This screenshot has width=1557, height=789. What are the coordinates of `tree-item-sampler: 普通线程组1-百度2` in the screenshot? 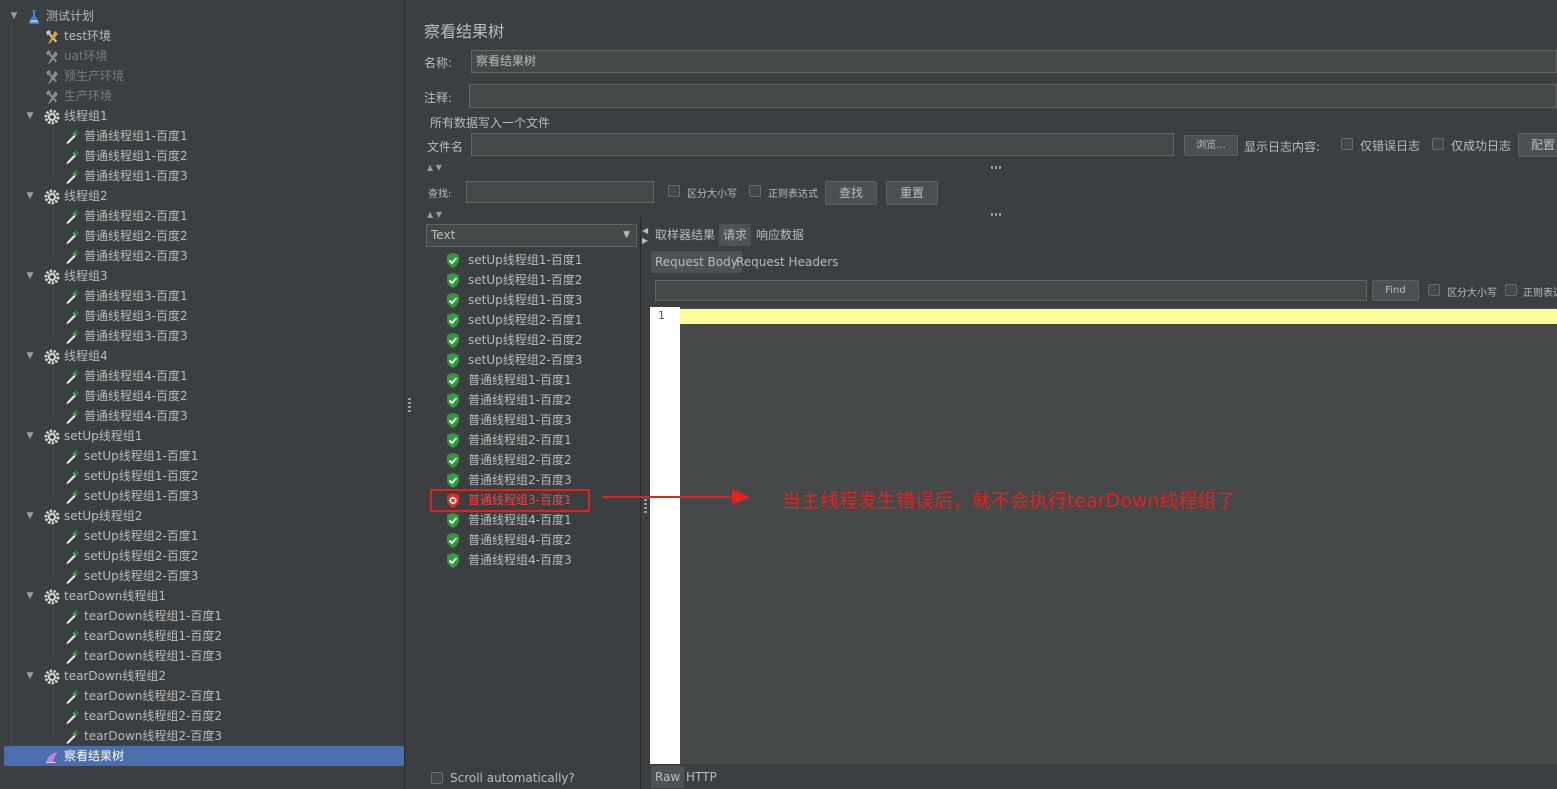 It's located at (126, 156).